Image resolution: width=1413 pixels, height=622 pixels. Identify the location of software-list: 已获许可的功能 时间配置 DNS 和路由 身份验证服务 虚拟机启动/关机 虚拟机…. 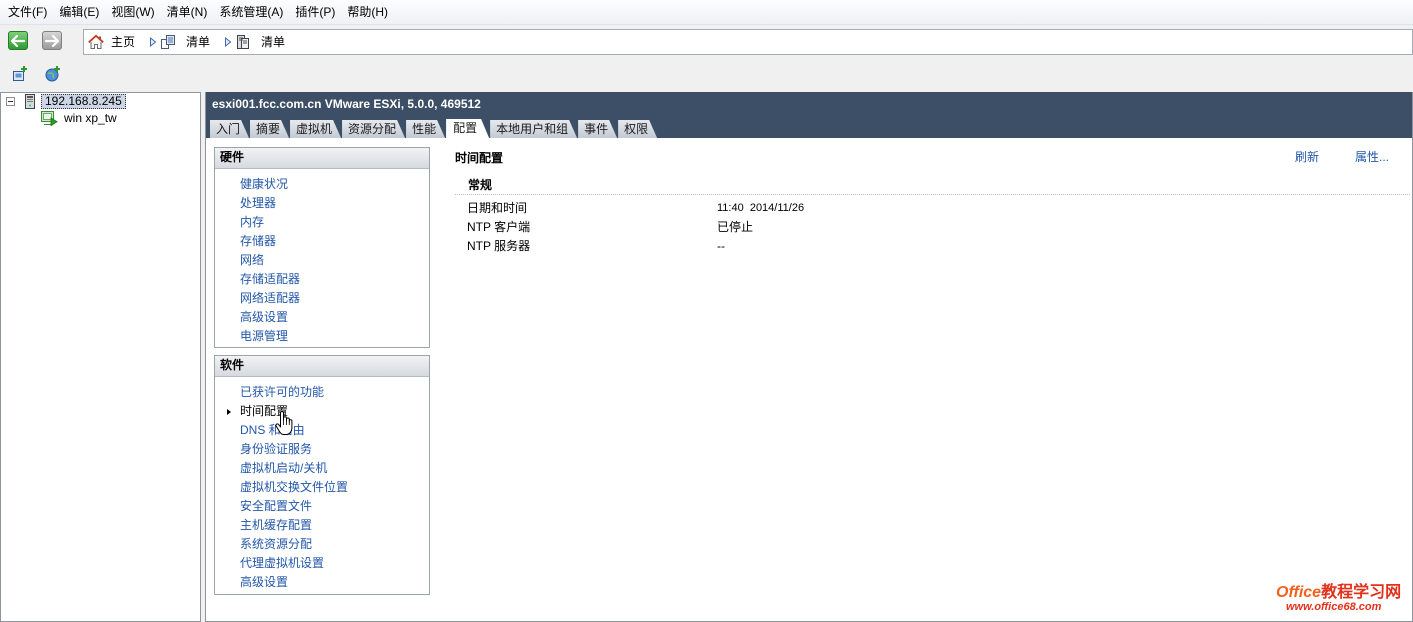
(322, 484).